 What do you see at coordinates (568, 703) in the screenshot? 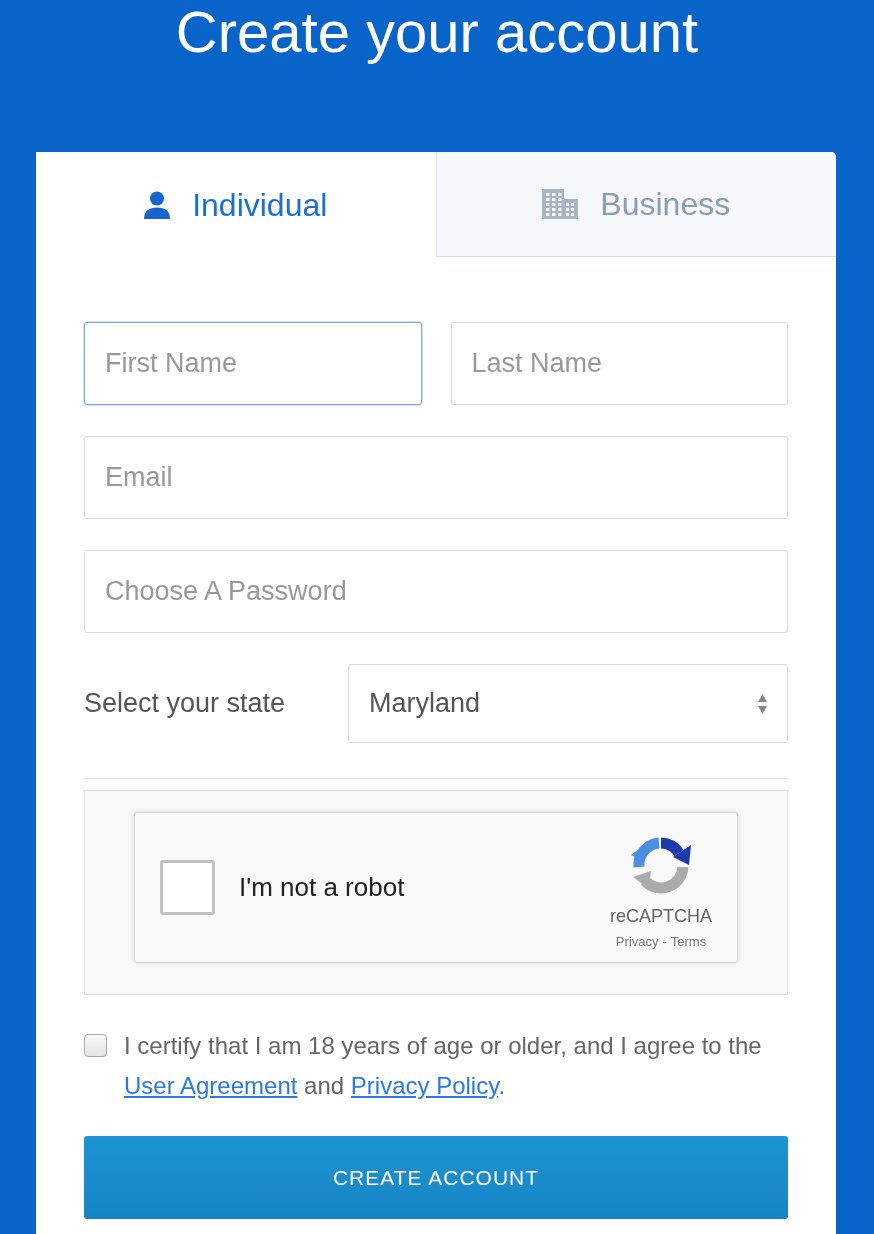
I see `state-select: Maryland` at bounding box center [568, 703].